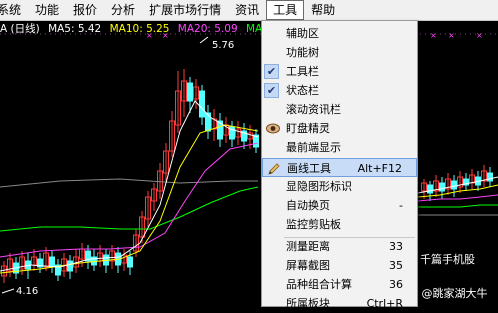  Describe the element at coordinates (85, 10) in the screenshot. I see `menu-quote: 报价` at that location.